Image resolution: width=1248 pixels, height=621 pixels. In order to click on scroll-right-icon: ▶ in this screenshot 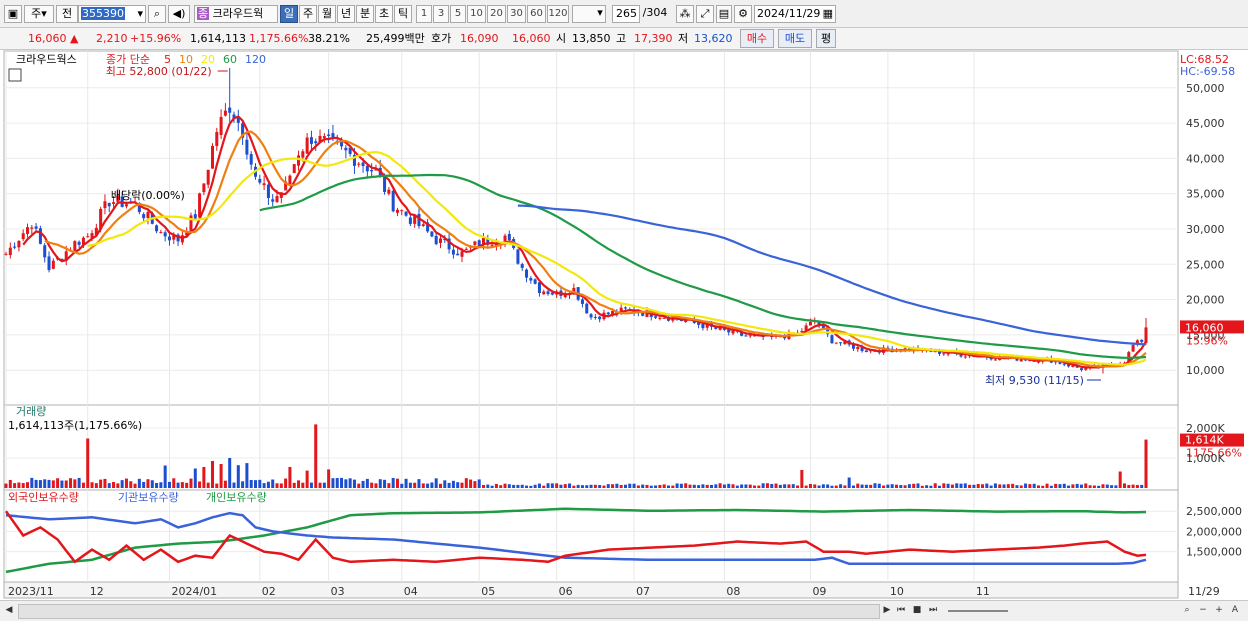, I will do `click(887, 610)`.